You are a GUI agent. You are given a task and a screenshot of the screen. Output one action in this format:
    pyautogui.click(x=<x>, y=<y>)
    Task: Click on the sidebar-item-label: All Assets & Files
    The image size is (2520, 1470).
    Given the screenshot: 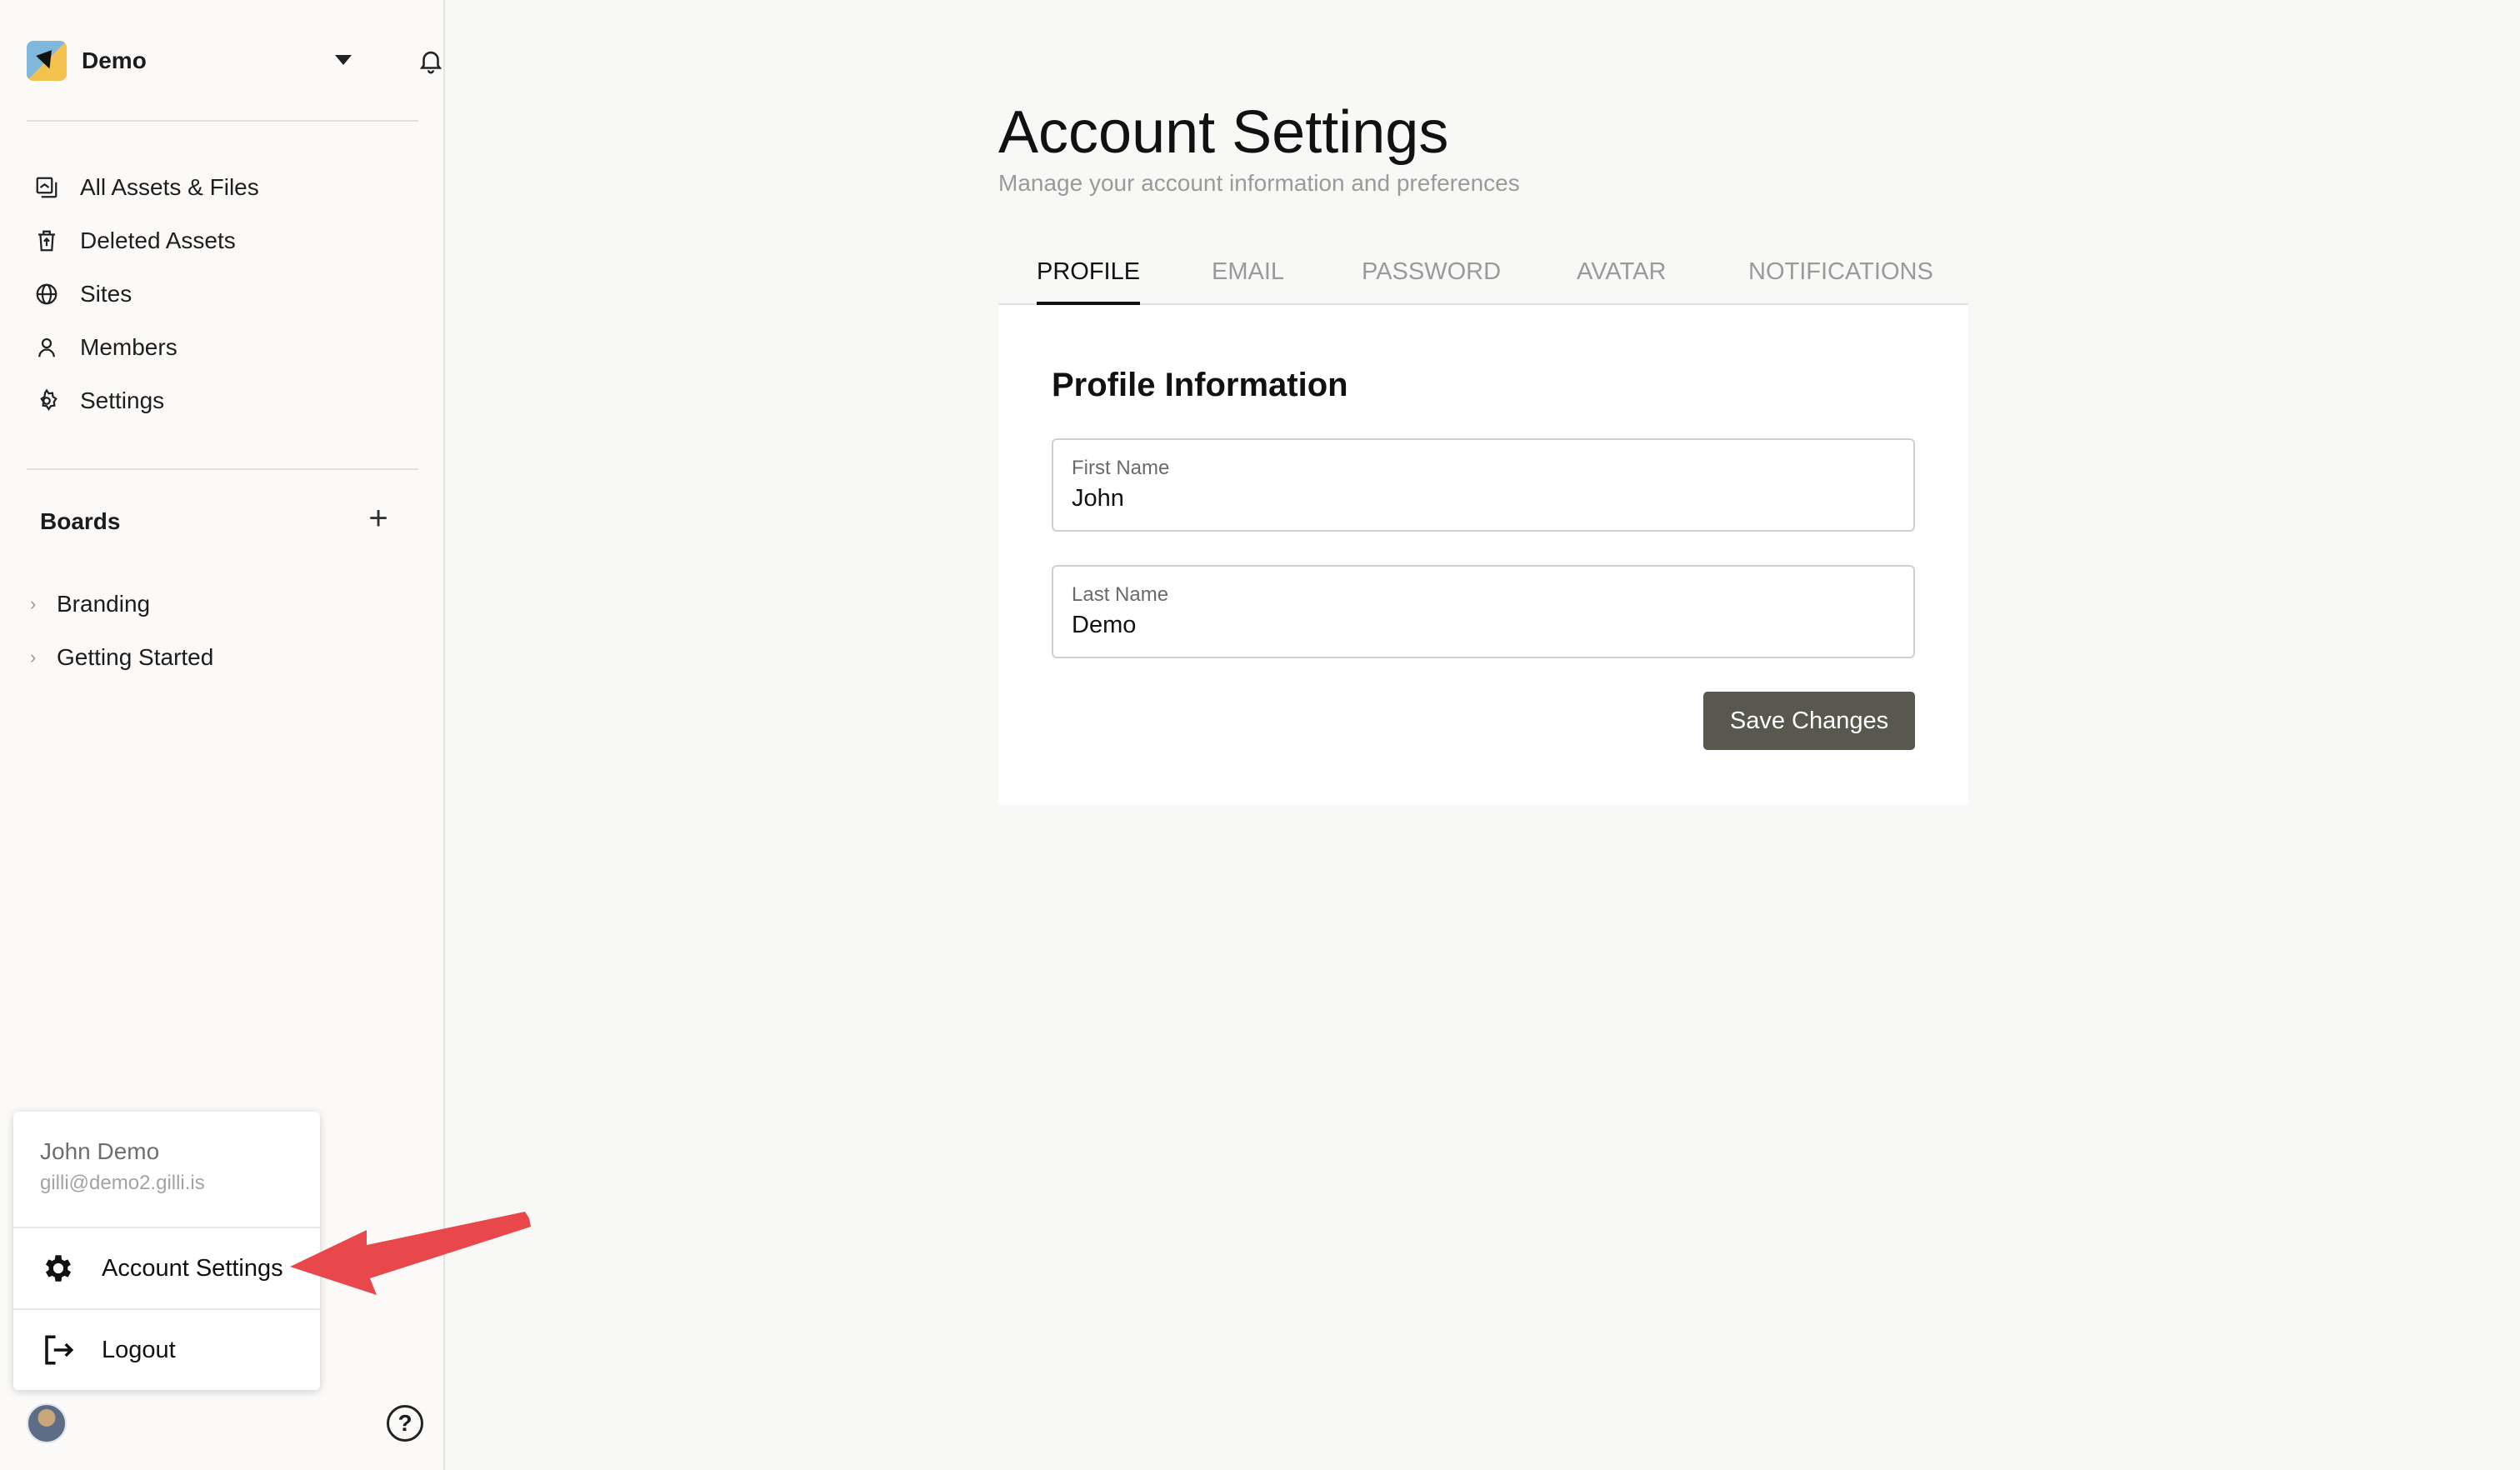 What is the action you would take?
    pyautogui.click(x=169, y=187)
    